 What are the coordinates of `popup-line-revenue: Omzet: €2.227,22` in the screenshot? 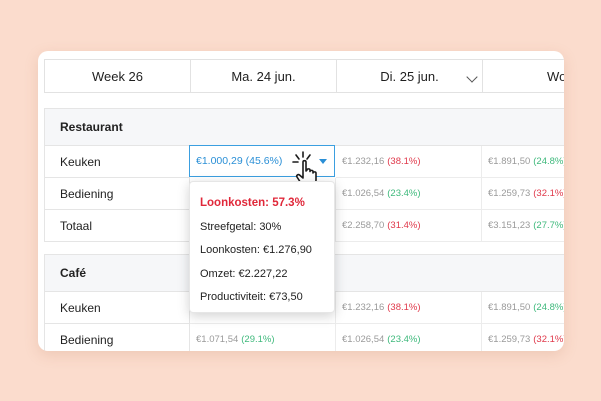 It's located at (244, 273).